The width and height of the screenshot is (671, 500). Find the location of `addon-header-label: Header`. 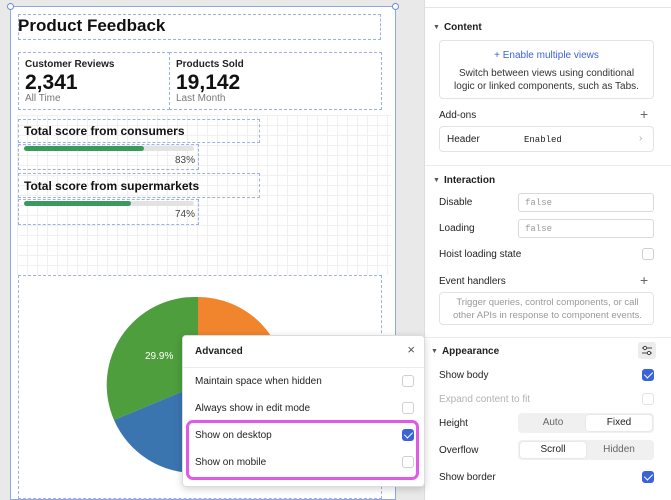

addon-header-label: Header is located at coordinates (463, 139).